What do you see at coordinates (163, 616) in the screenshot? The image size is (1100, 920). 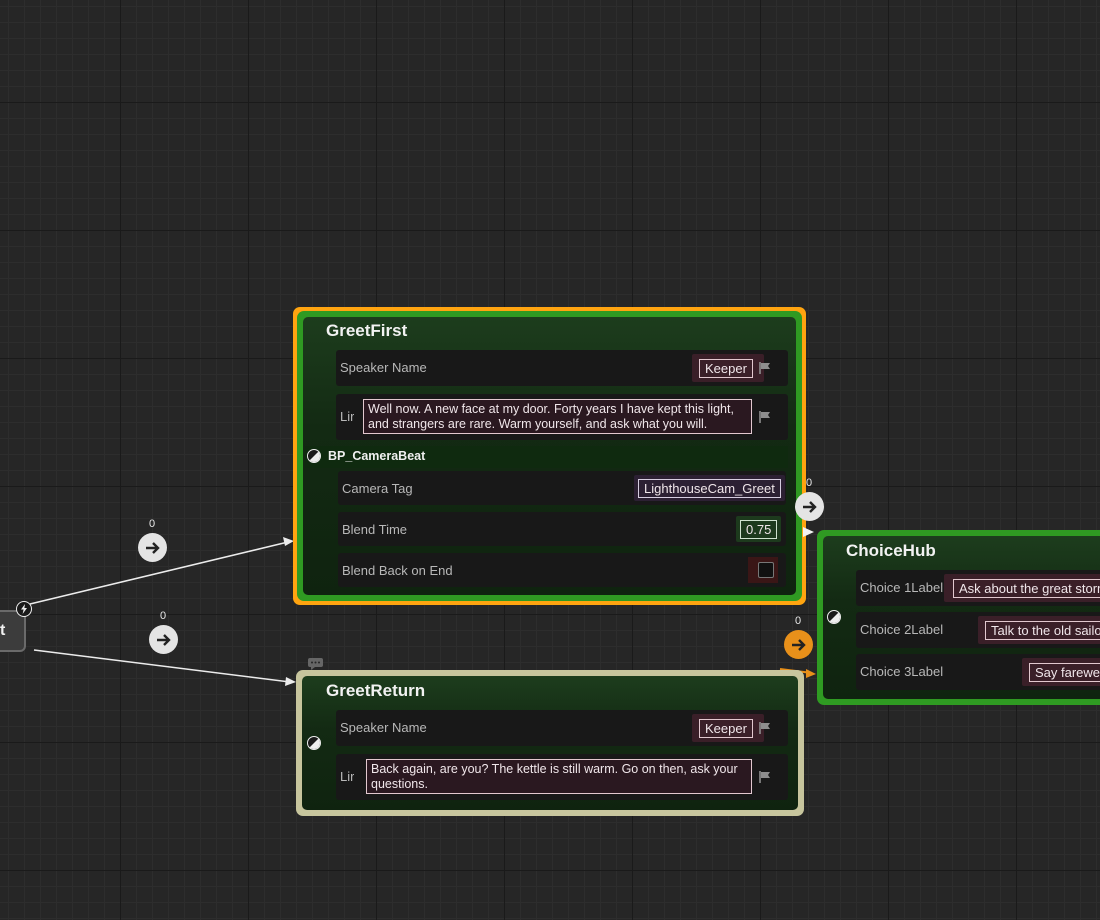 I see `wire-count-bottom: 0` at bounding box center [163, 616].